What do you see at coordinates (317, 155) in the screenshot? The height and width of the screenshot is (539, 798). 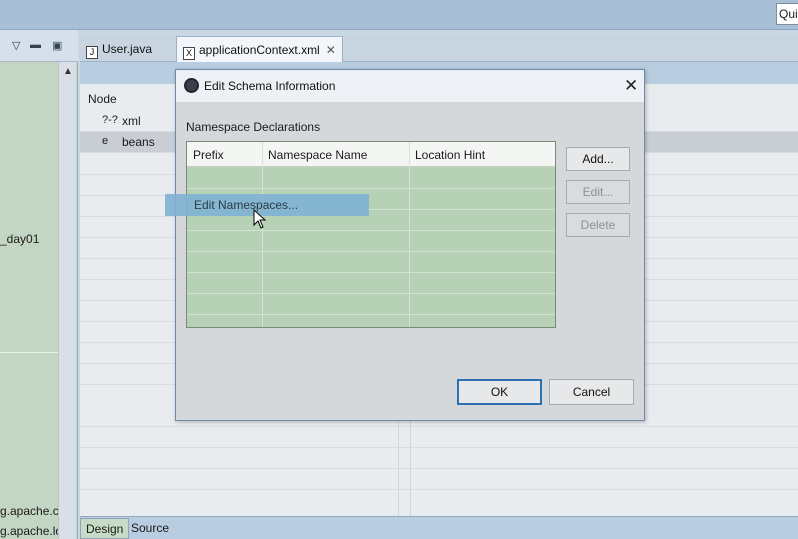 I see `column-header-namespace: Namespace Name` at bounding box center [317, 155].